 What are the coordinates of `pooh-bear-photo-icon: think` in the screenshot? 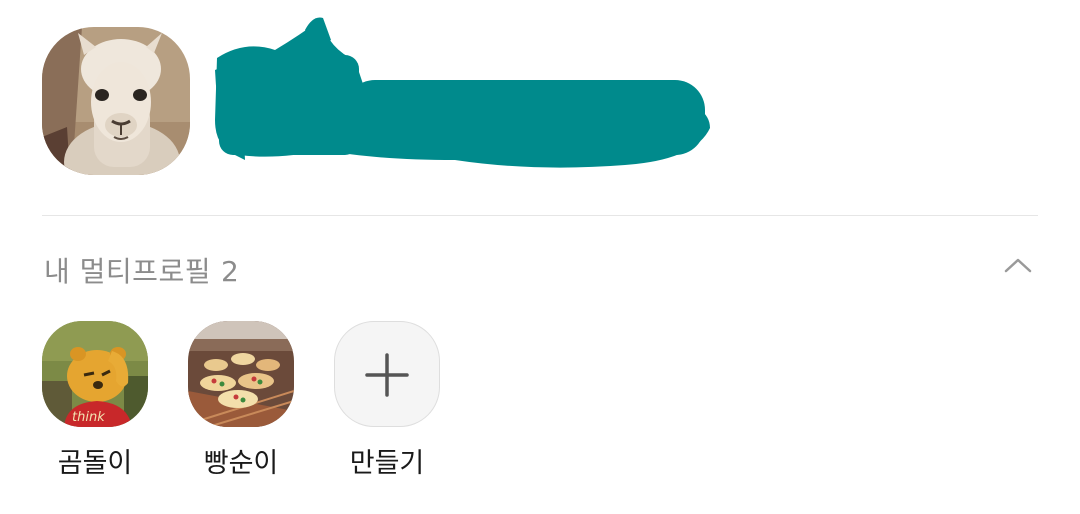 It's located at (95, 374).